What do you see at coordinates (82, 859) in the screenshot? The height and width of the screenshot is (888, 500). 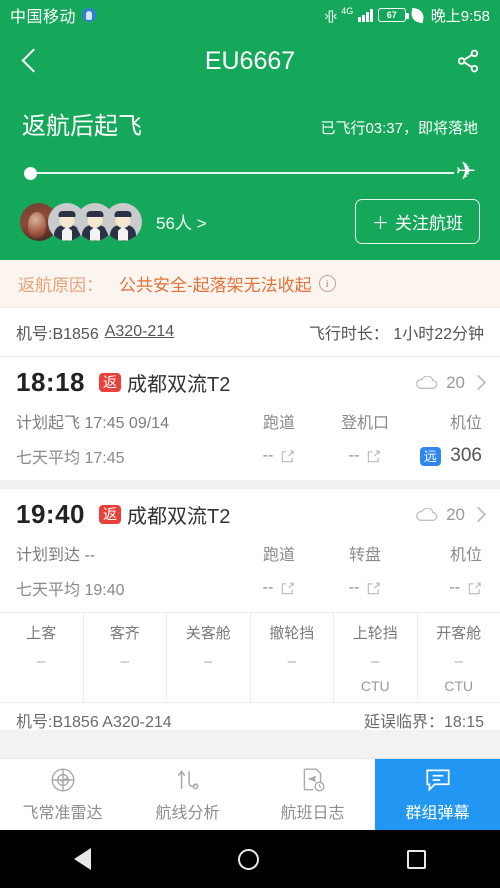 I see `android-back-icon` at bounding box center [82, 859].